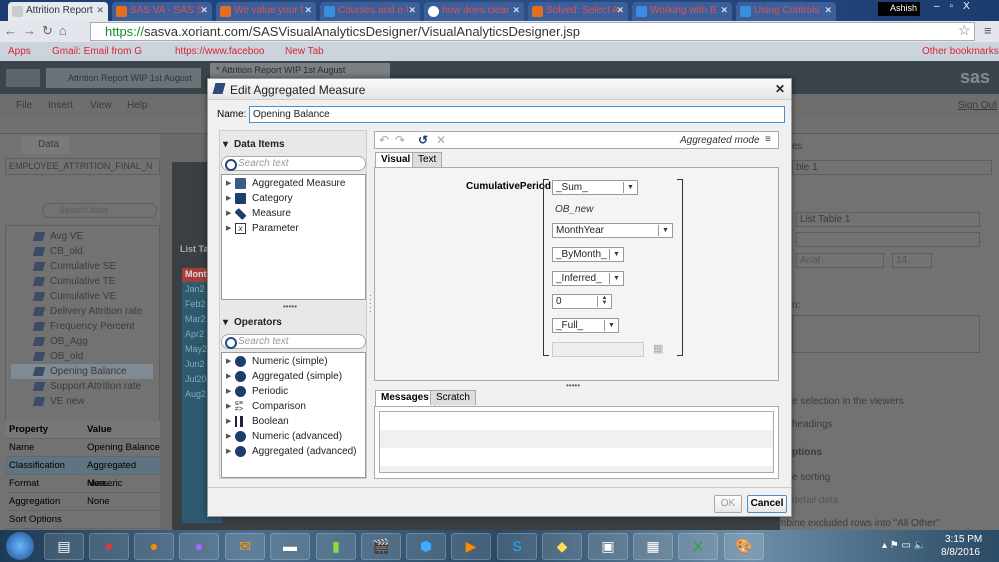  What do you see at coordinates (137, 105) in the screenshot?
I see `menu-help: Help` at bounding box center [137, 105].